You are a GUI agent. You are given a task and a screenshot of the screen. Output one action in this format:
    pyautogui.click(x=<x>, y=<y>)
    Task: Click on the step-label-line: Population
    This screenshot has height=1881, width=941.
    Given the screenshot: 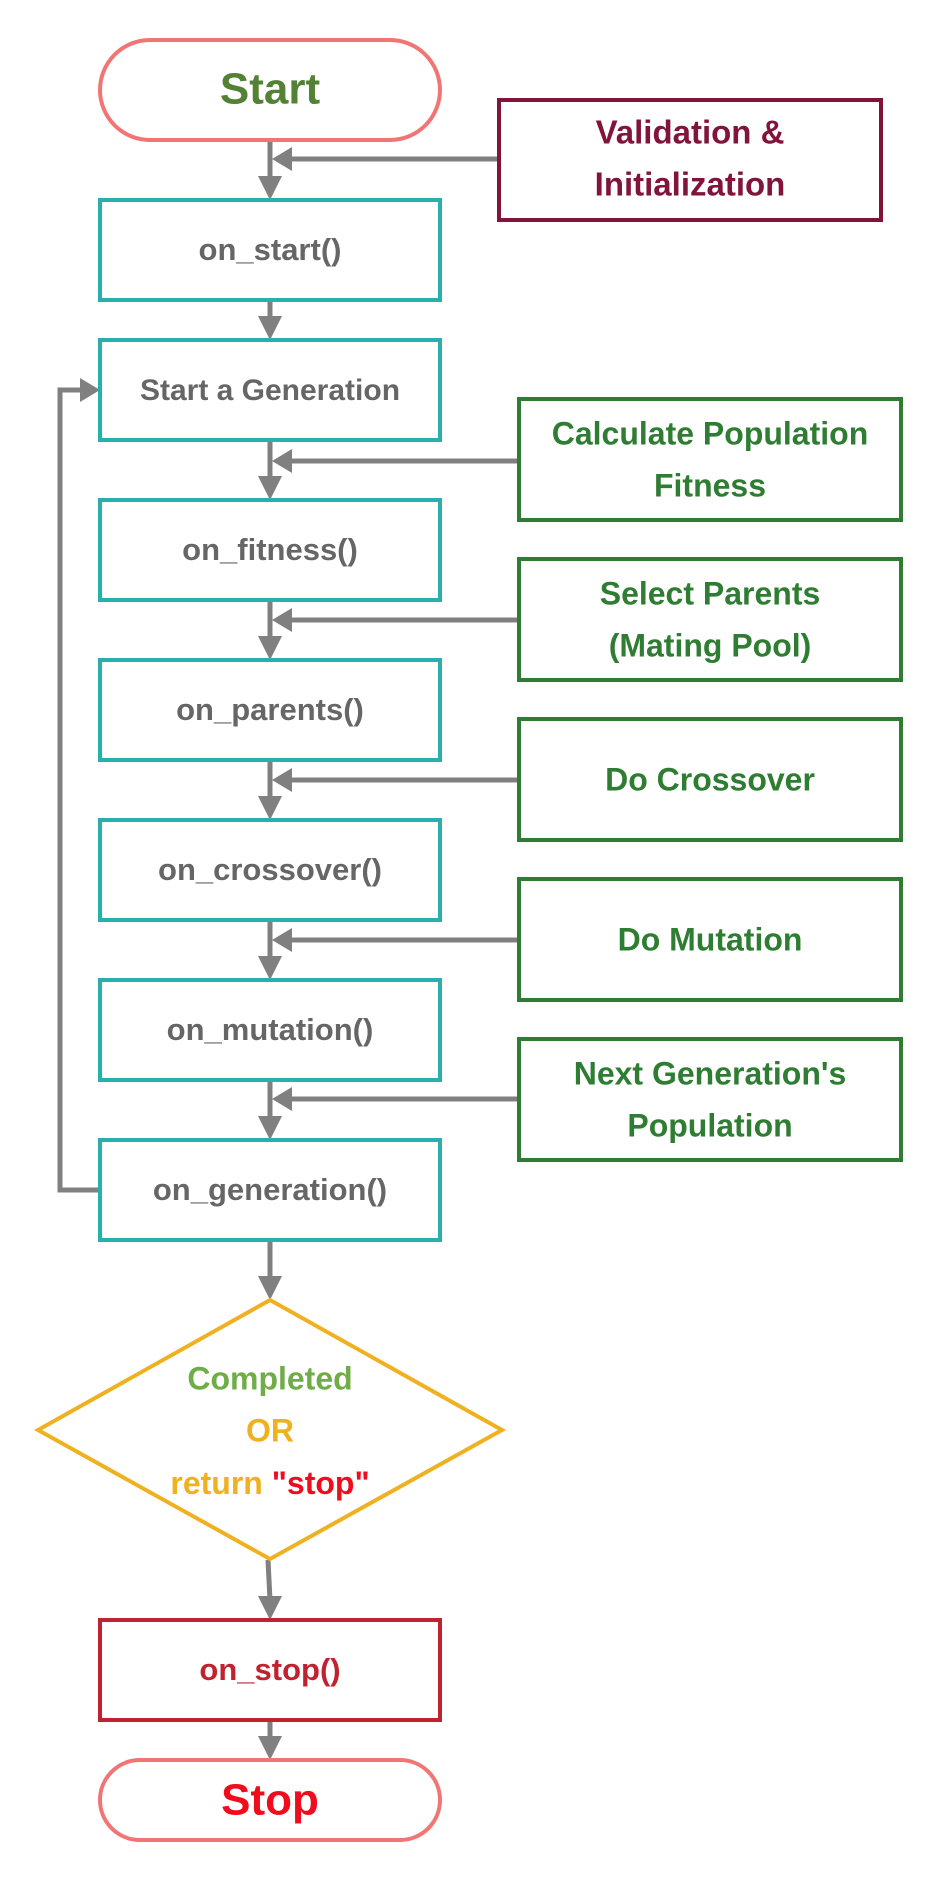 What is the action you would take?
    pyautogui.click(x=709, y=1125)
    